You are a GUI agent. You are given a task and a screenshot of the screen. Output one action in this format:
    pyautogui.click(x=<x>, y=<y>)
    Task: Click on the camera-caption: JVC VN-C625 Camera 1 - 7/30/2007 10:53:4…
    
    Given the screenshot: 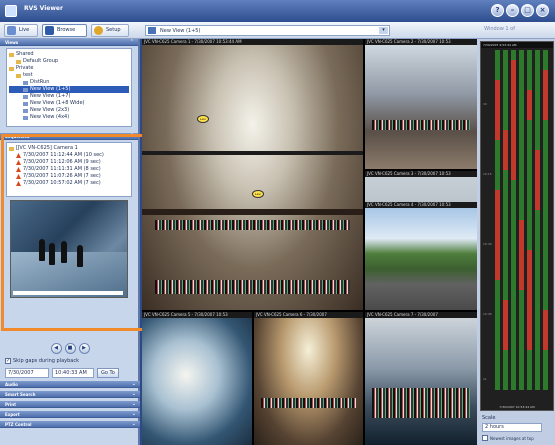 What is the action you would take?
    pyautogui.click(x=252, y=42)
    